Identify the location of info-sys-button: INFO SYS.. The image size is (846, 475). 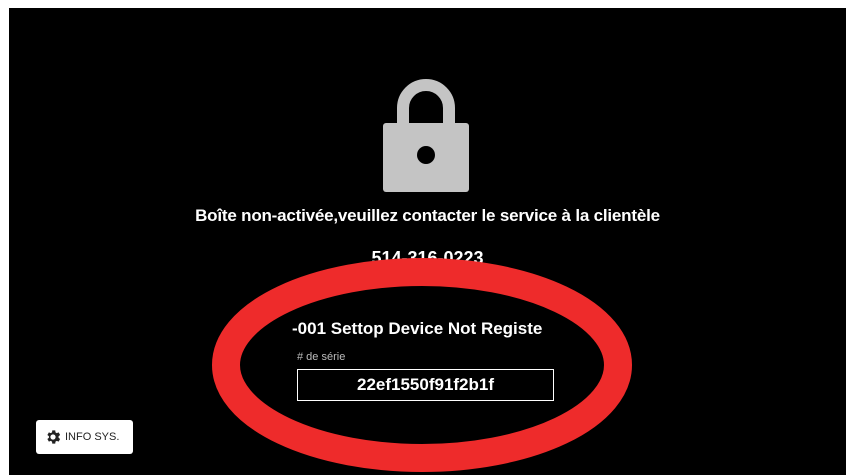
(84, 437).